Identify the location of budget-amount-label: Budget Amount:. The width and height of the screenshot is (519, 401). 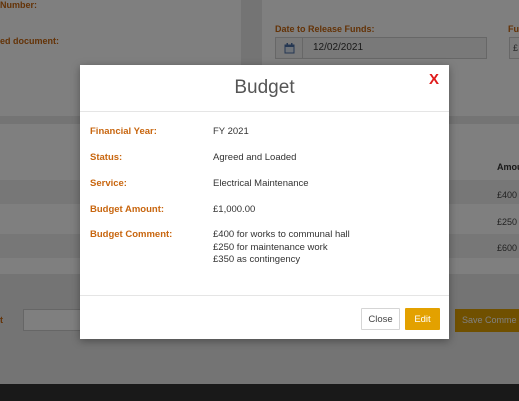
(127, 209).